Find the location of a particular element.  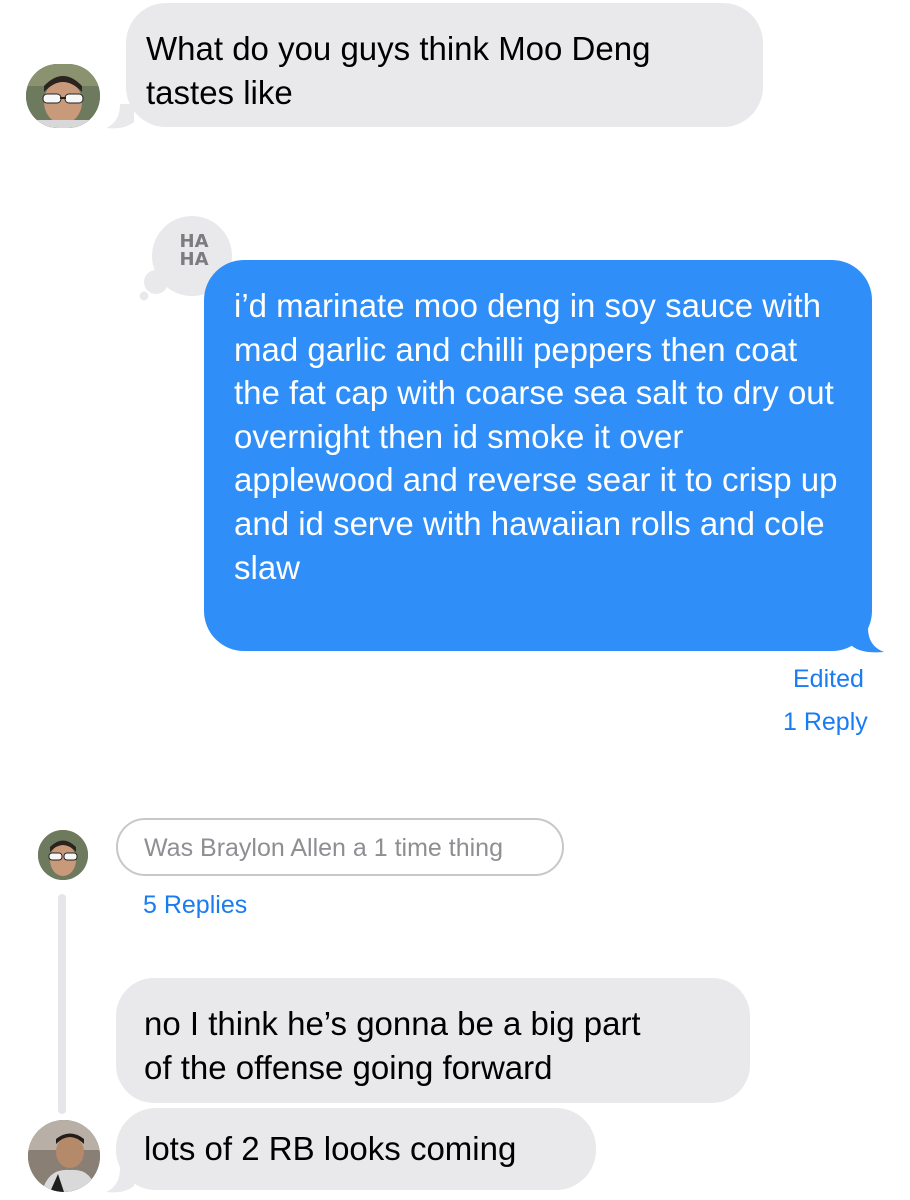

message-text: lots of 2 RB looks coming is located at coordinates (330, 1148).